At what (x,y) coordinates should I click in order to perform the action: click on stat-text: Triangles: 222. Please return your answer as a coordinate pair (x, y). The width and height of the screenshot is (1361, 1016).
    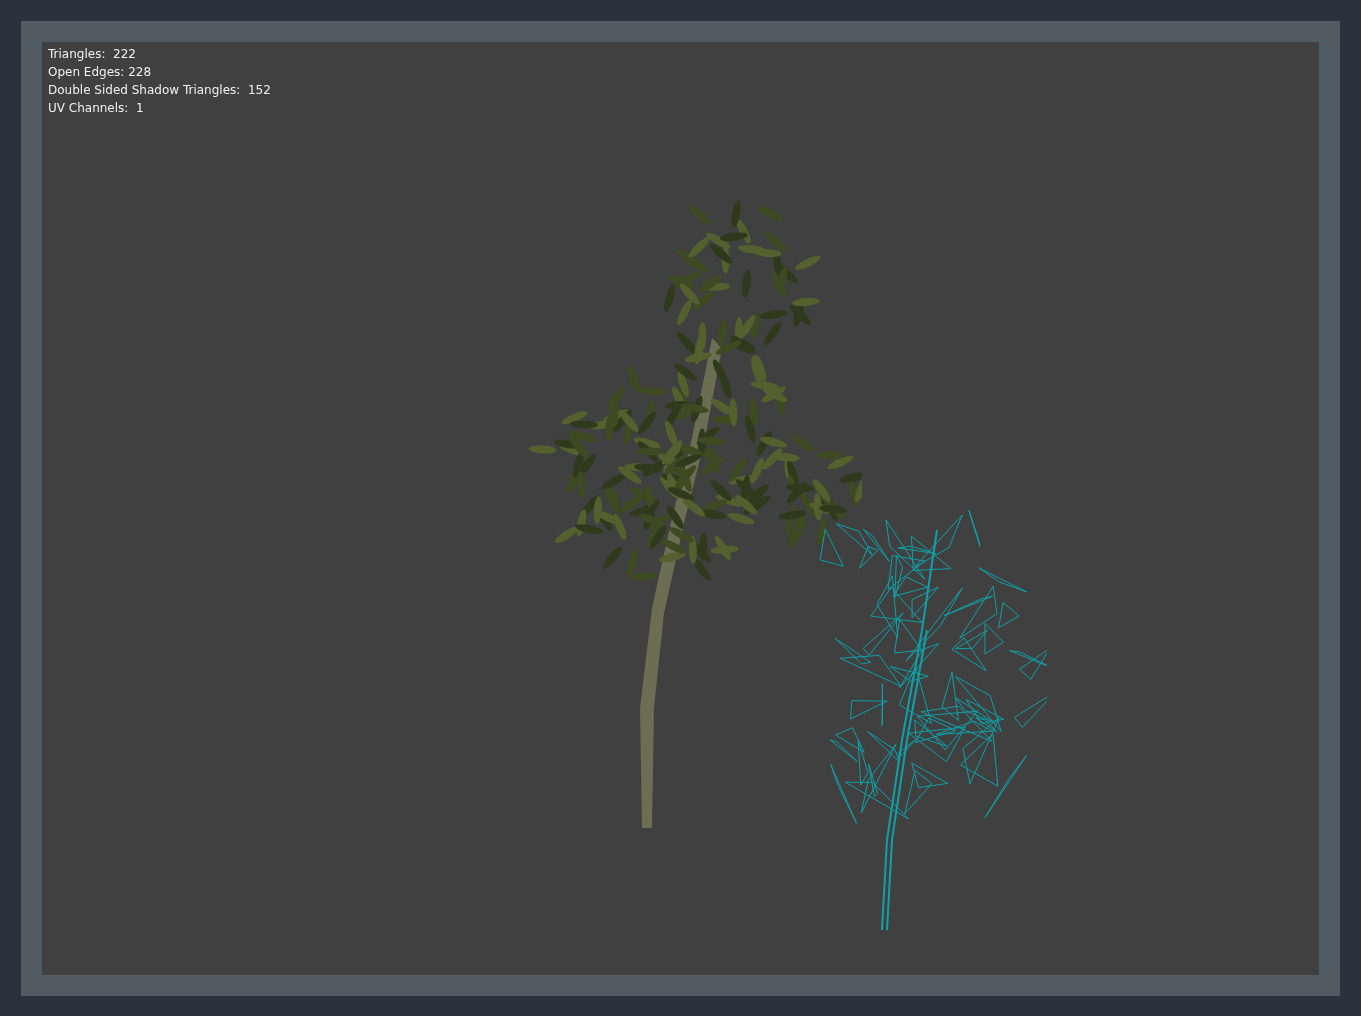
    Looking at the image, I should click on (92, 54).